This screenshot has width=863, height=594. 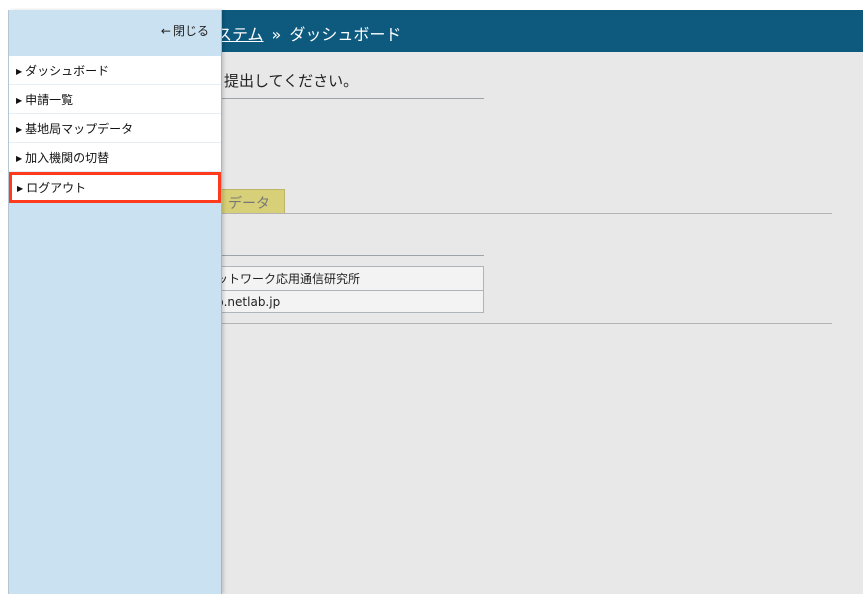 I want to click on notice-text: 、提出してください。, so click(x=284, y=81).